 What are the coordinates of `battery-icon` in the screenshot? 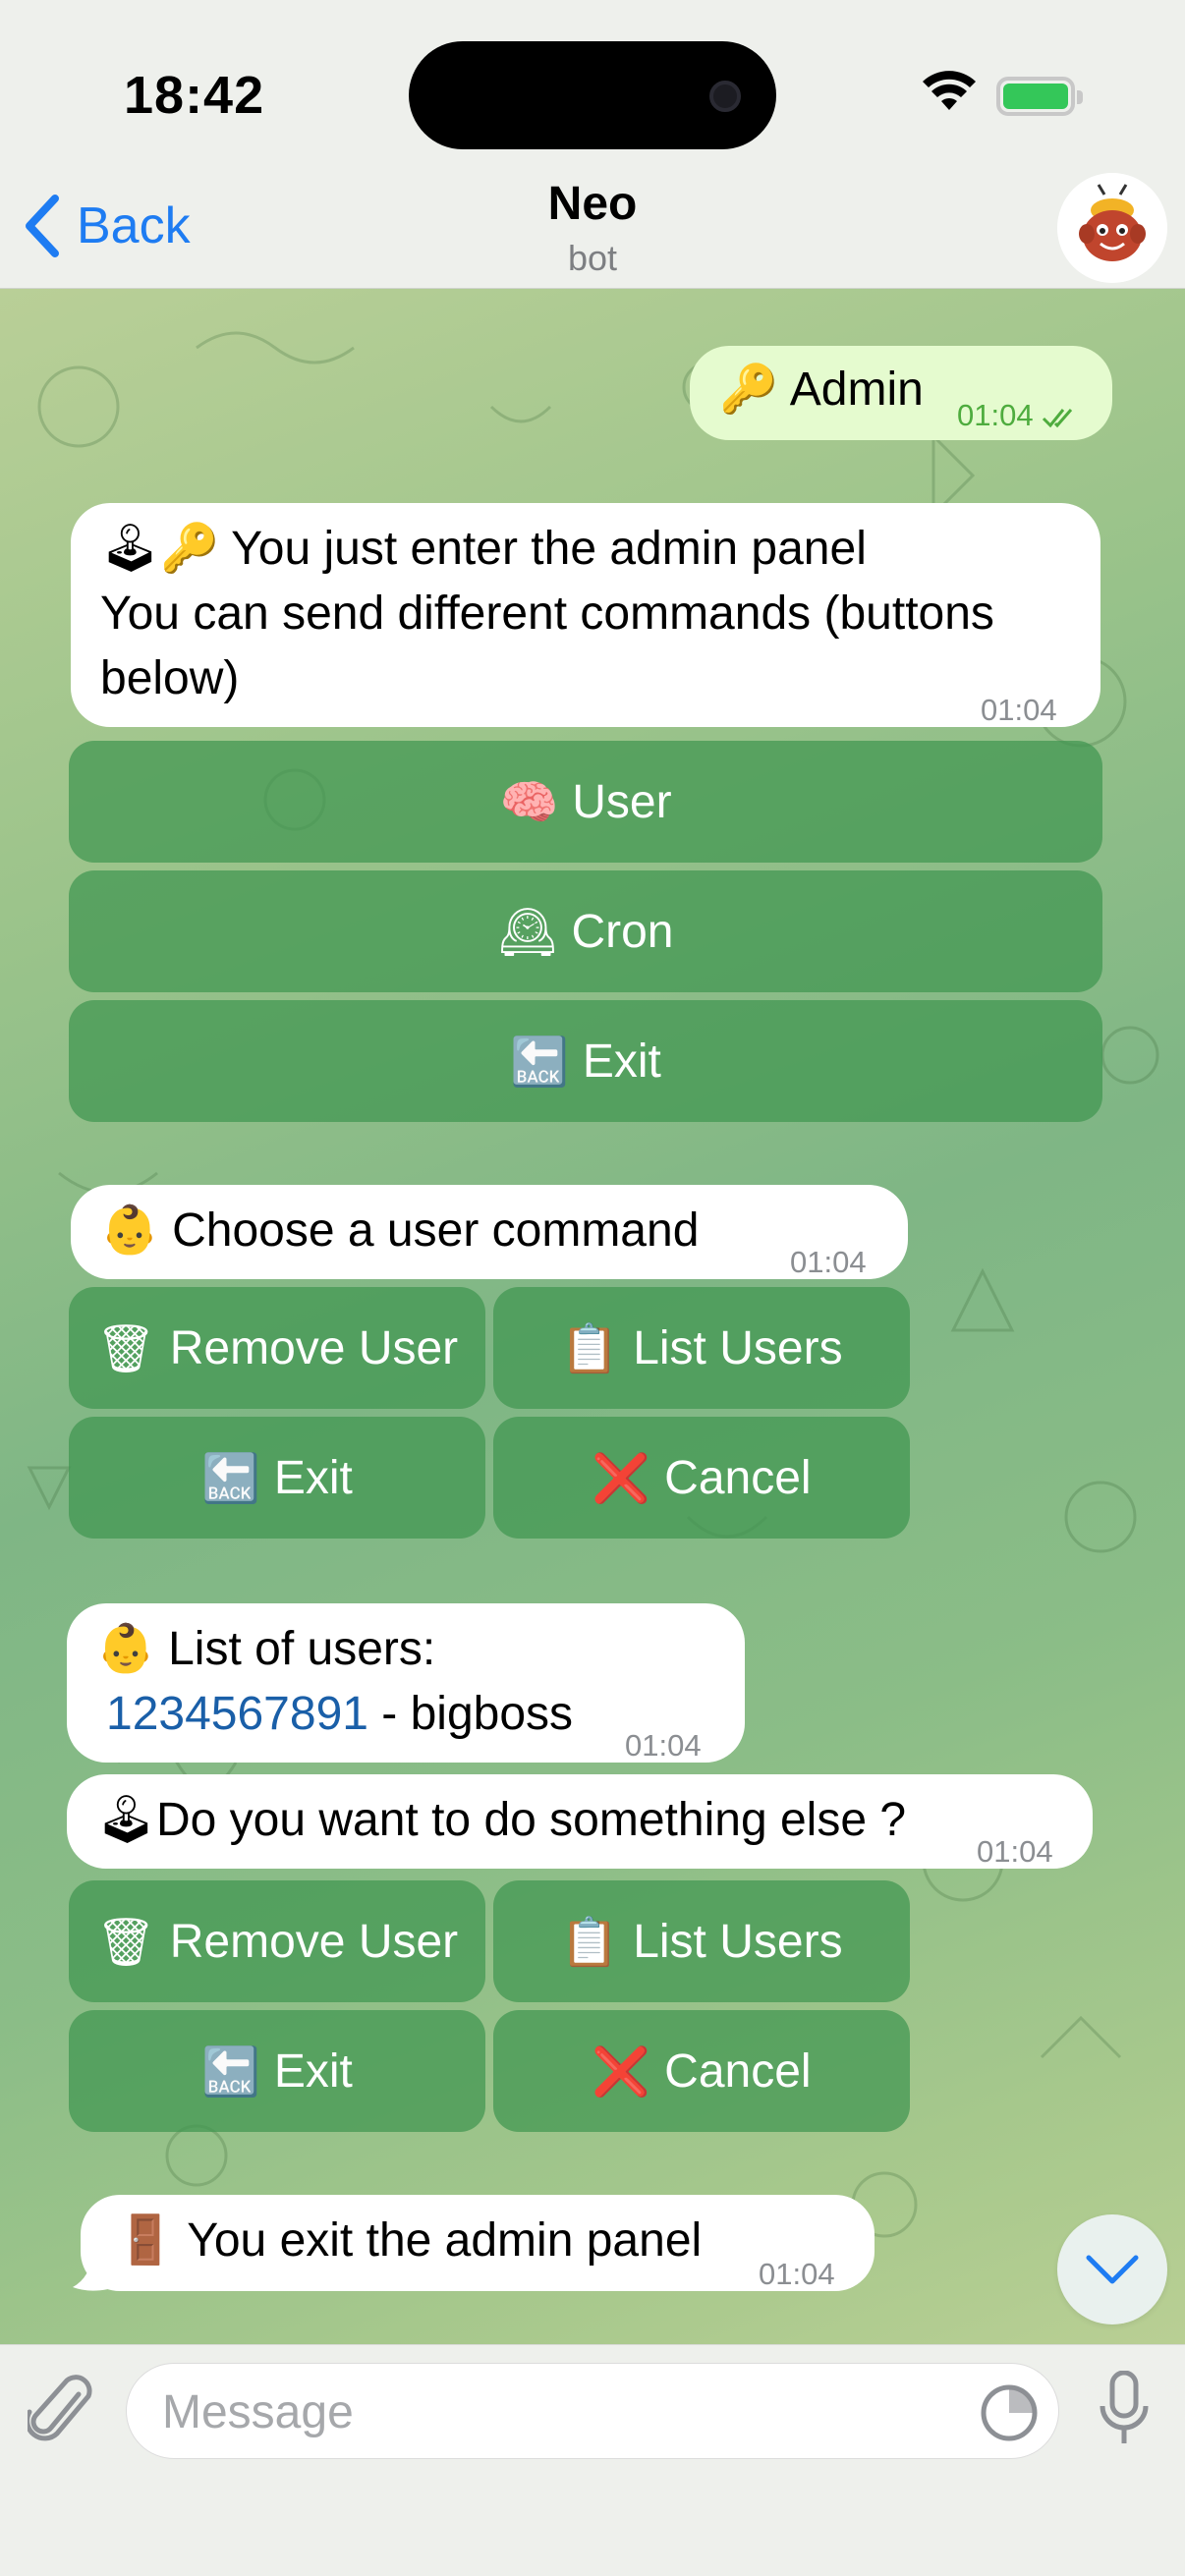 It's located at (1040, 96).